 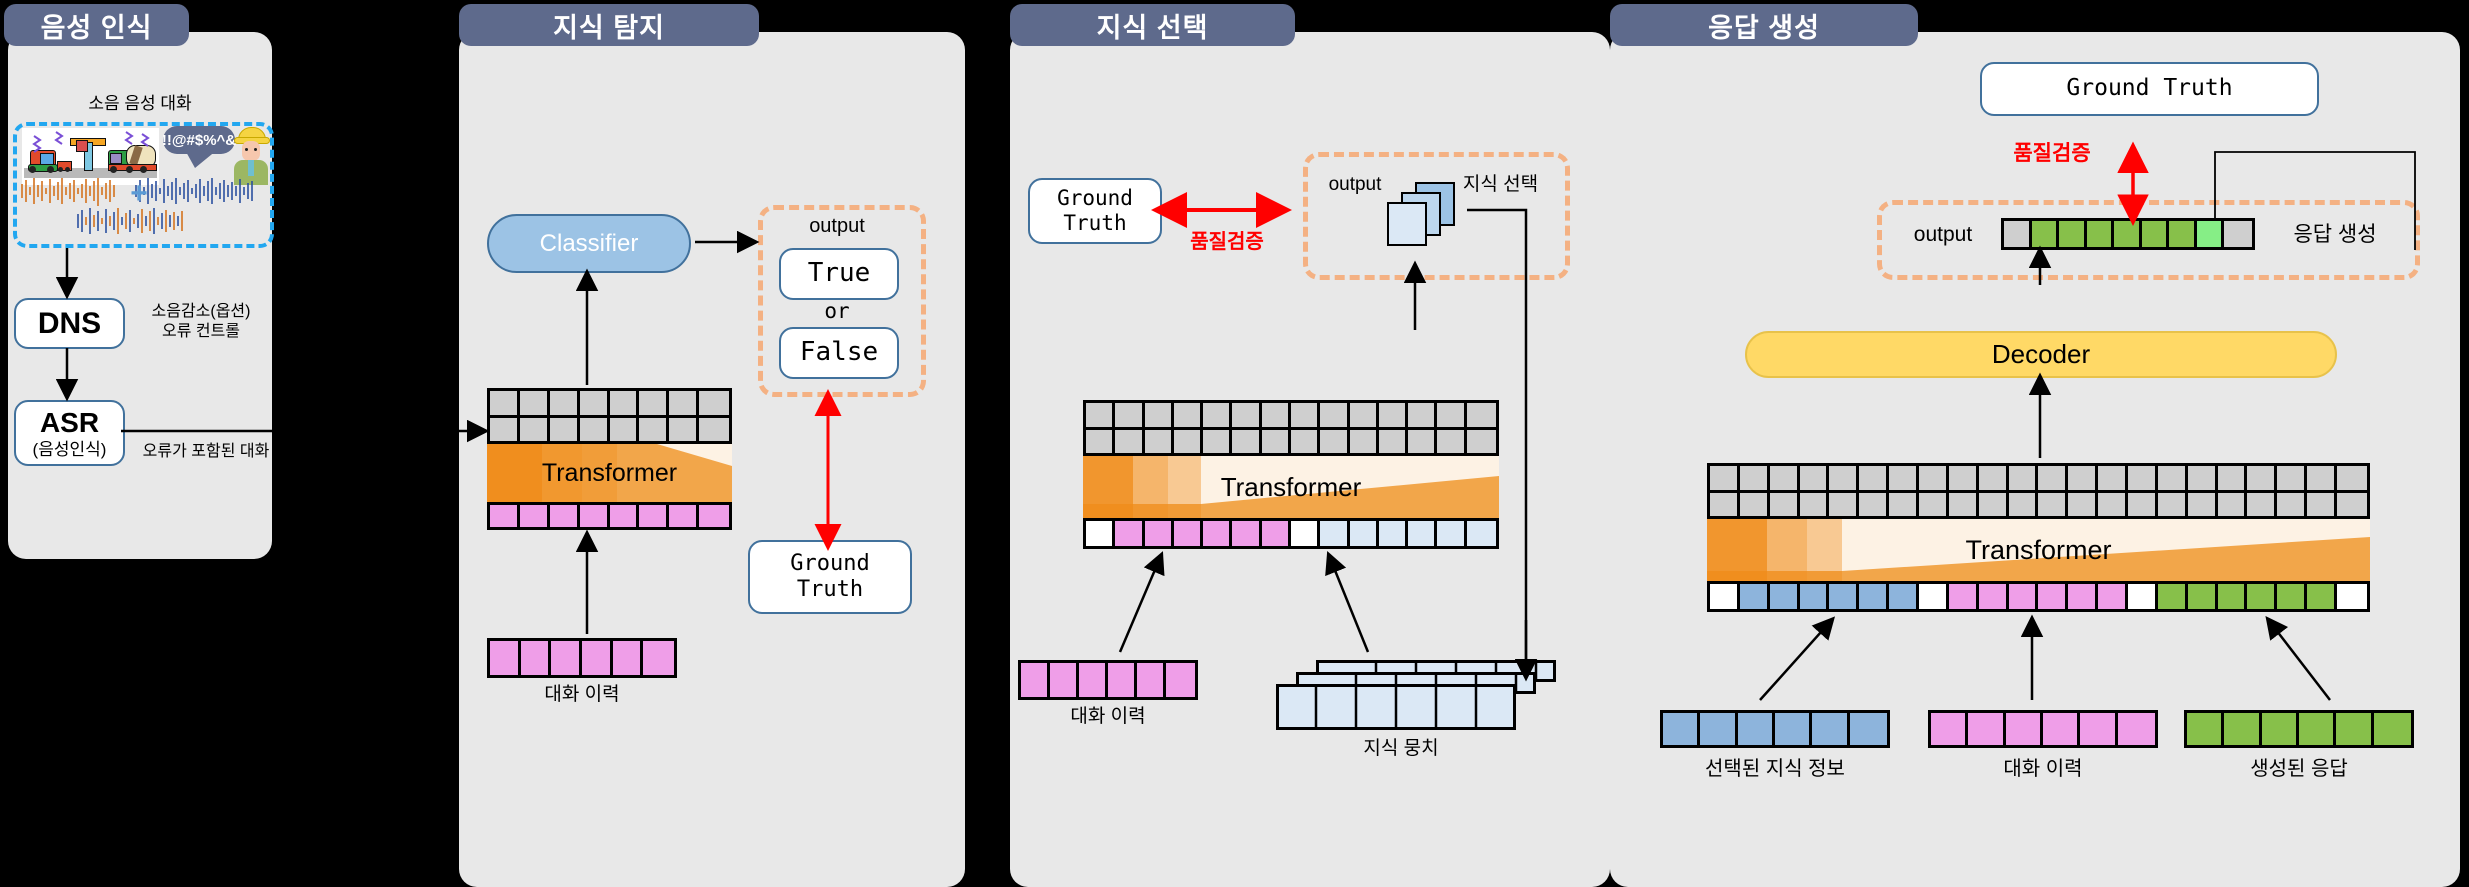 What do you see at coordinates (1424, 218) in the screenshot?
I see `selected-knowledge-cards` at bounding box center [1424, 218].